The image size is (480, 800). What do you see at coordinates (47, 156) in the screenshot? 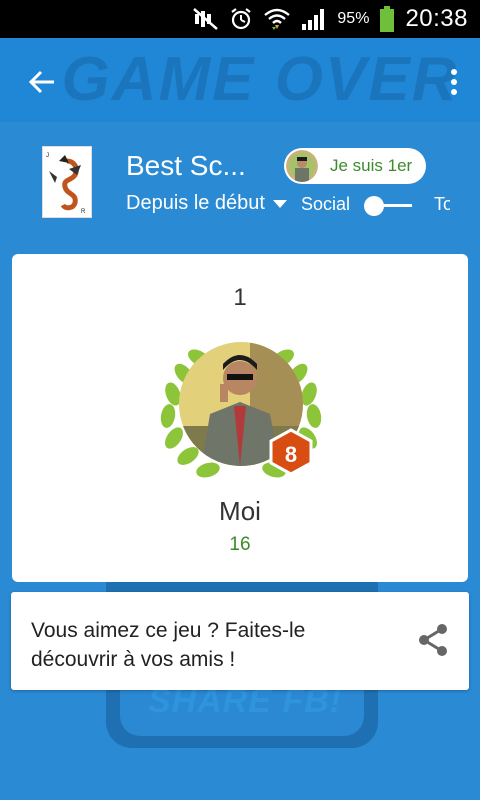
I see `svg-text: J` at bounding box center [47, 156].